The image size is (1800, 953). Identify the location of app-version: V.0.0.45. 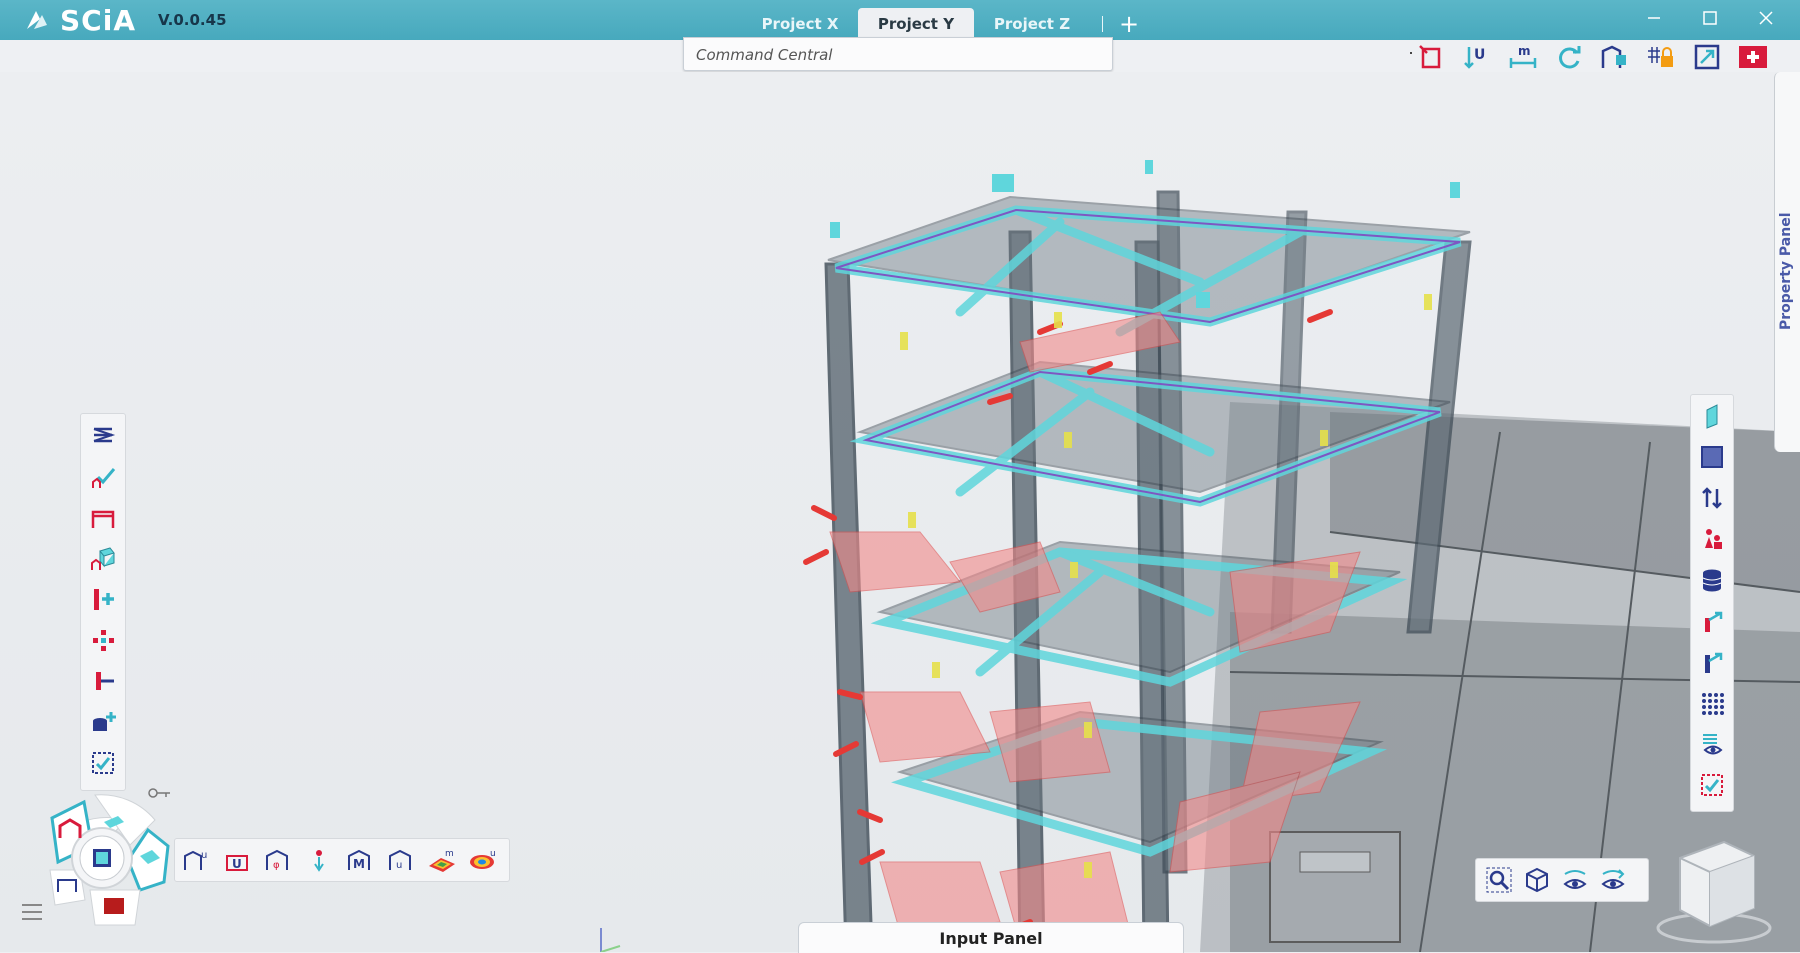
(192, 20).